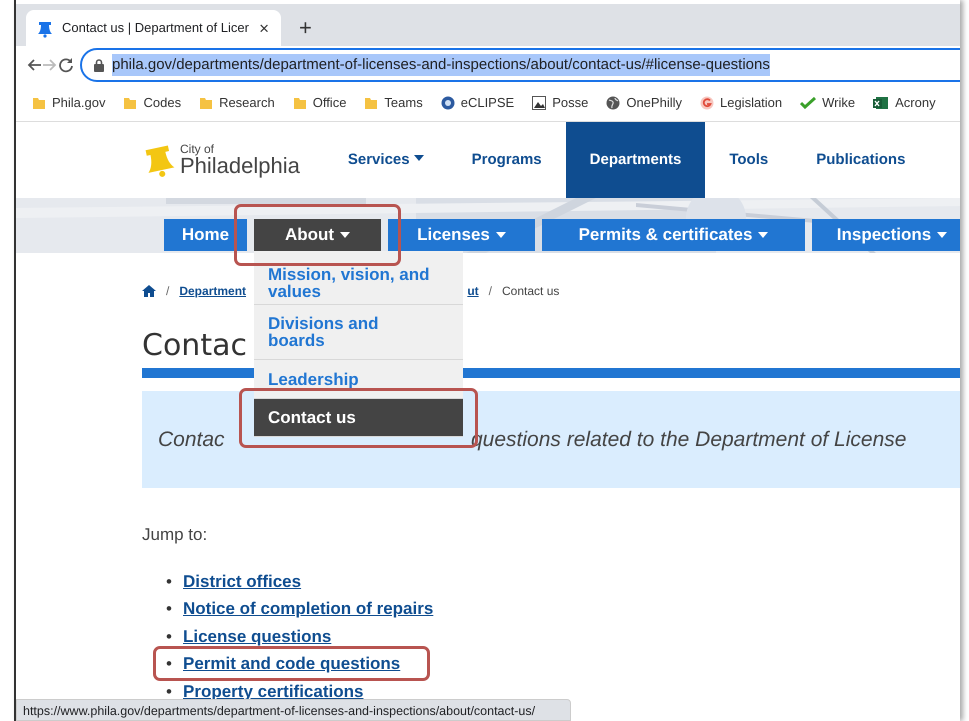 Image resolution: width=969 pixels, height=721 pixels. I want to click on breadcrumb-current: Contact us, so click(531, 291).